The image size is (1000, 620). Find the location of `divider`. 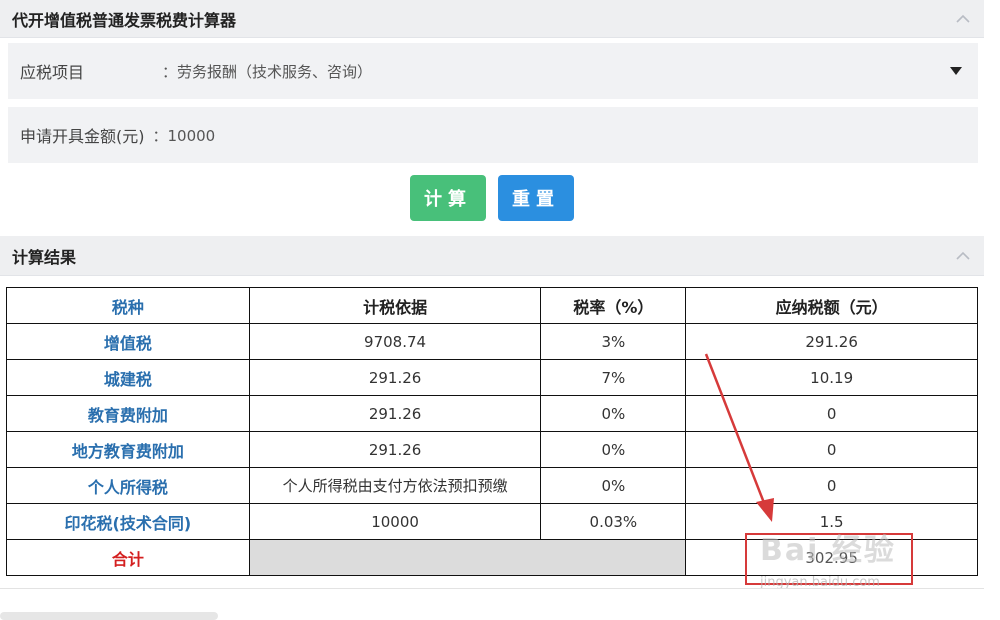

divider is located at coordinates (492, 588).